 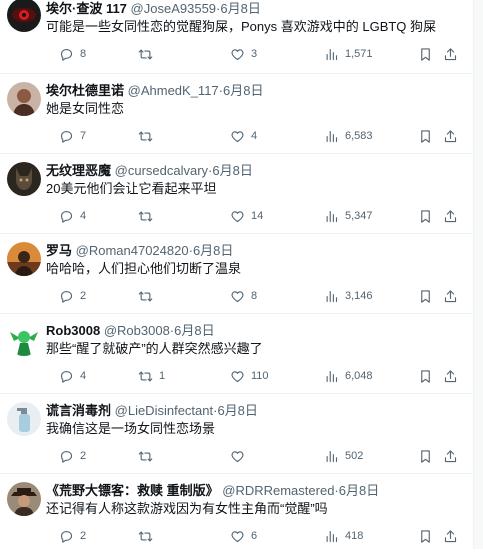 I want to click on display-name: 埃尔·查波 117, so click(x=86, y=8).